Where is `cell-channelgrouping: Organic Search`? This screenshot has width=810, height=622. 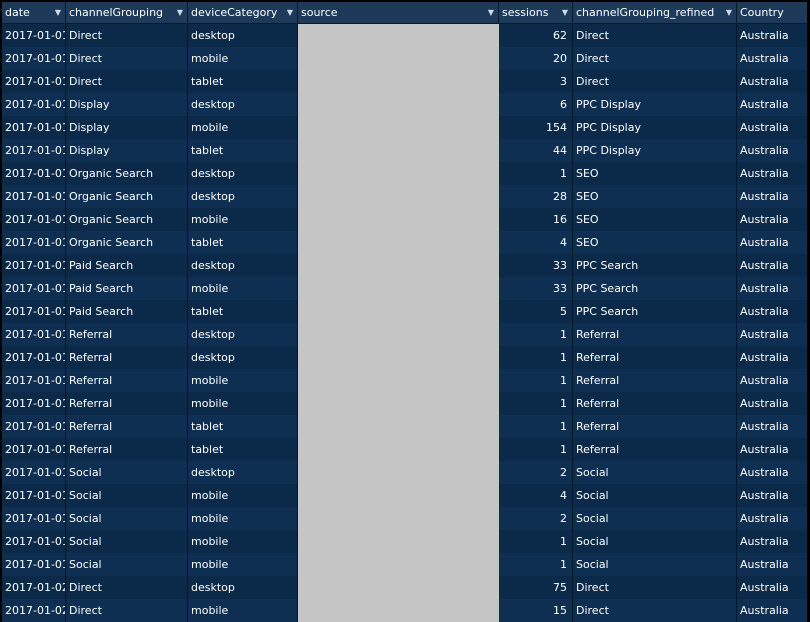
cell-channelgrouping: Organic Search is located at coordinates (127, 242).